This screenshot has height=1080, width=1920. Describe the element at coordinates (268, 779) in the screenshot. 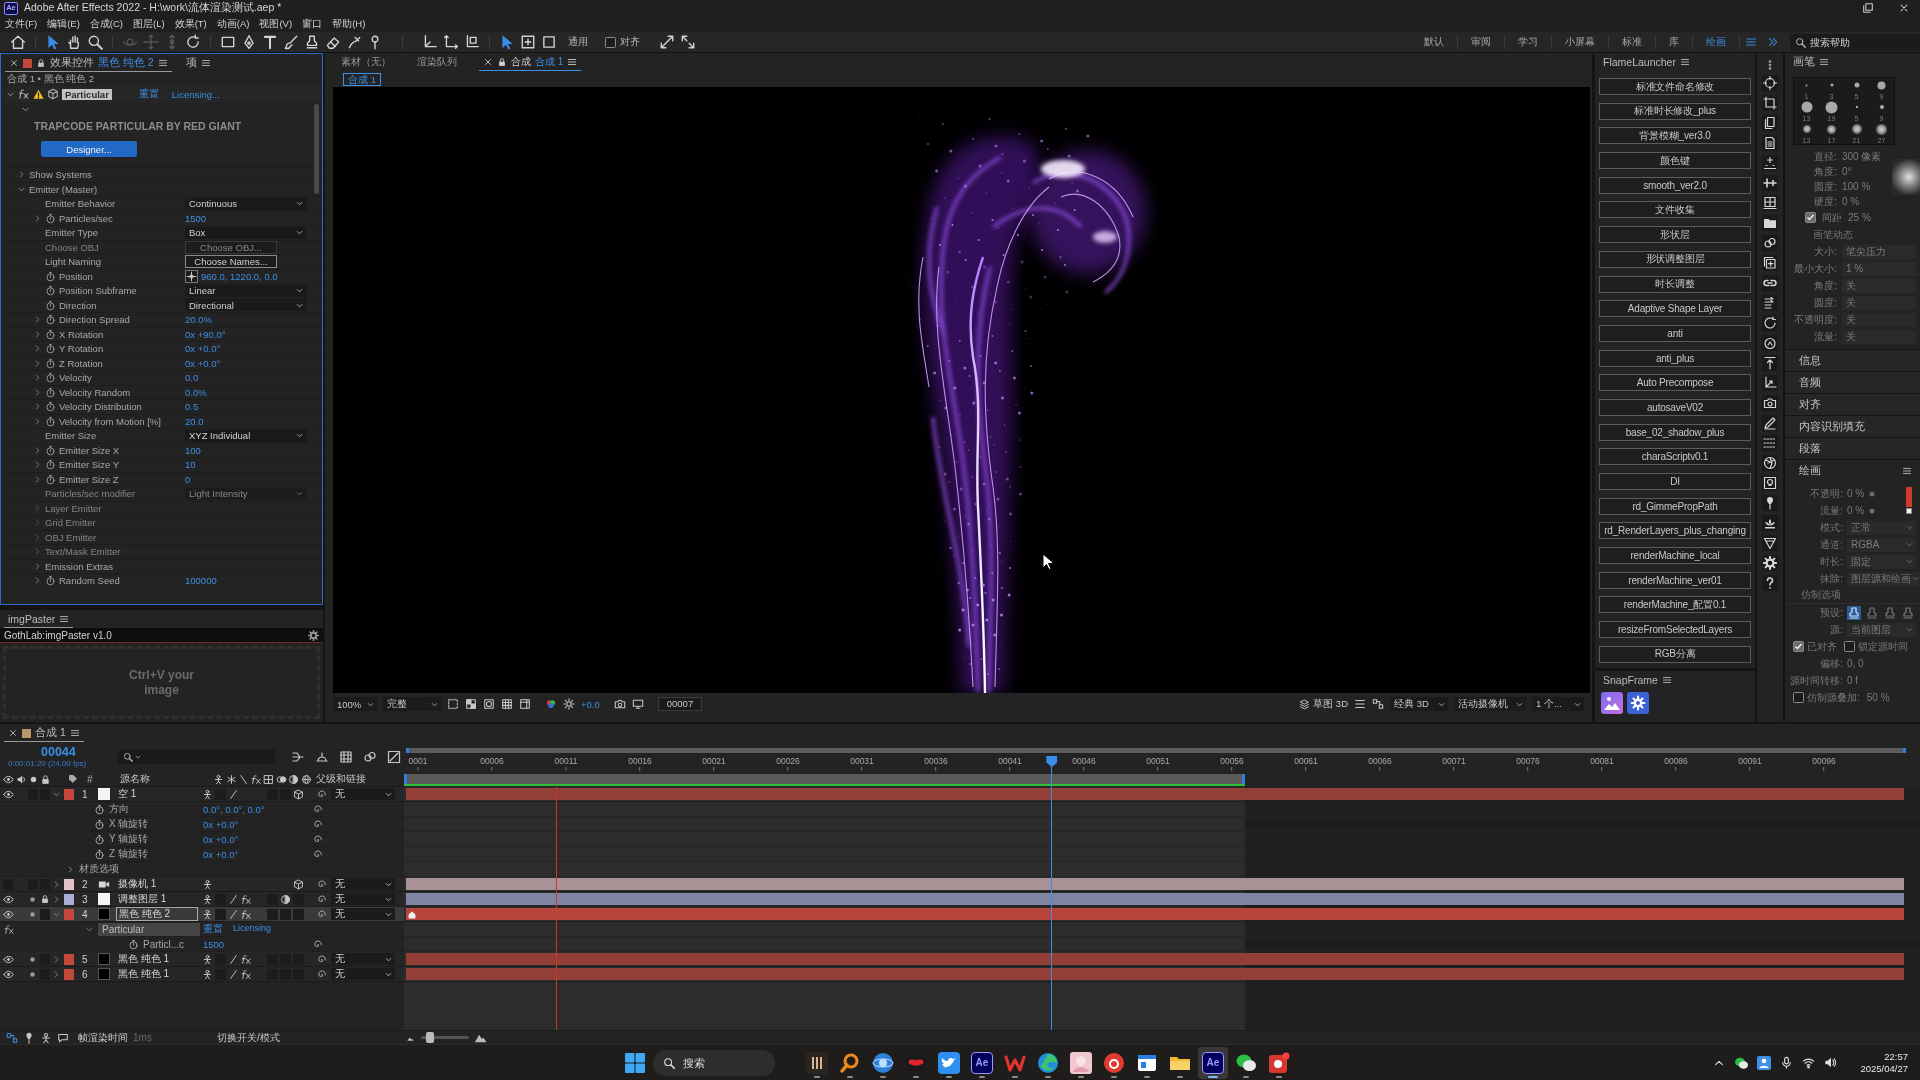

I see `frame-box-icon` at that location.